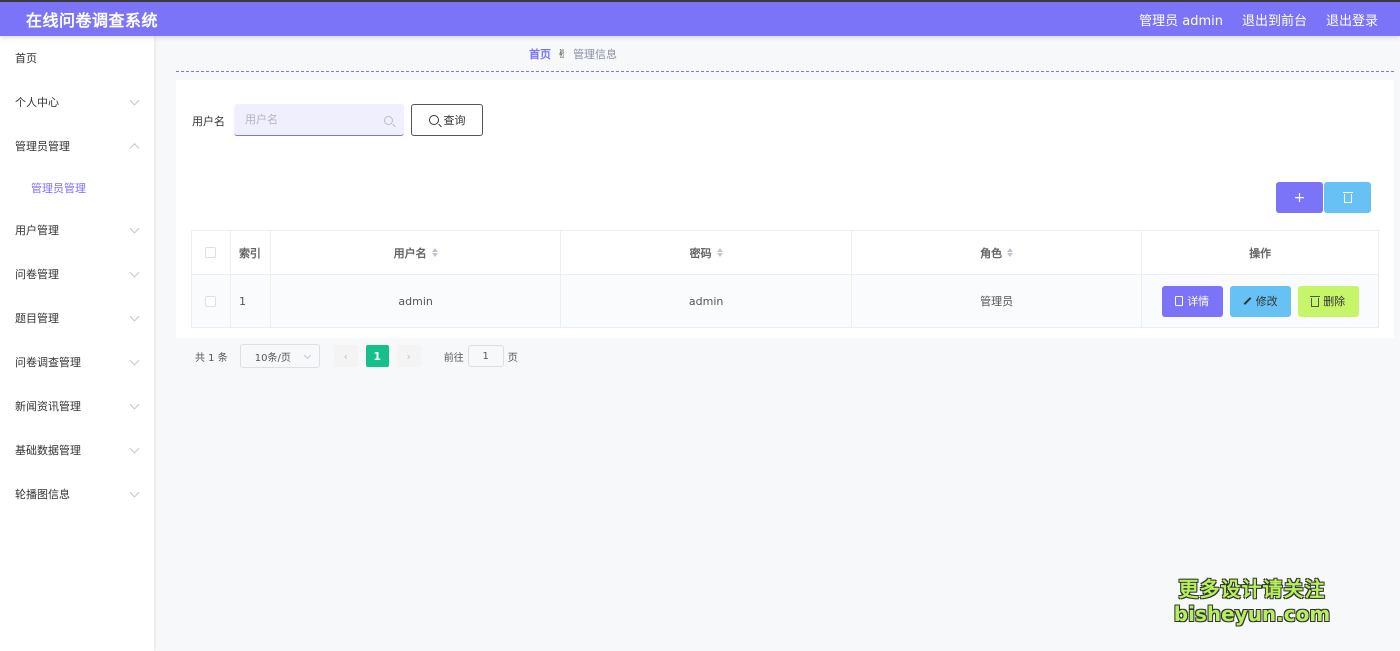 This screenshot has width=1400, height=651. I want to click on cell-username: admin, so click(416, 301).